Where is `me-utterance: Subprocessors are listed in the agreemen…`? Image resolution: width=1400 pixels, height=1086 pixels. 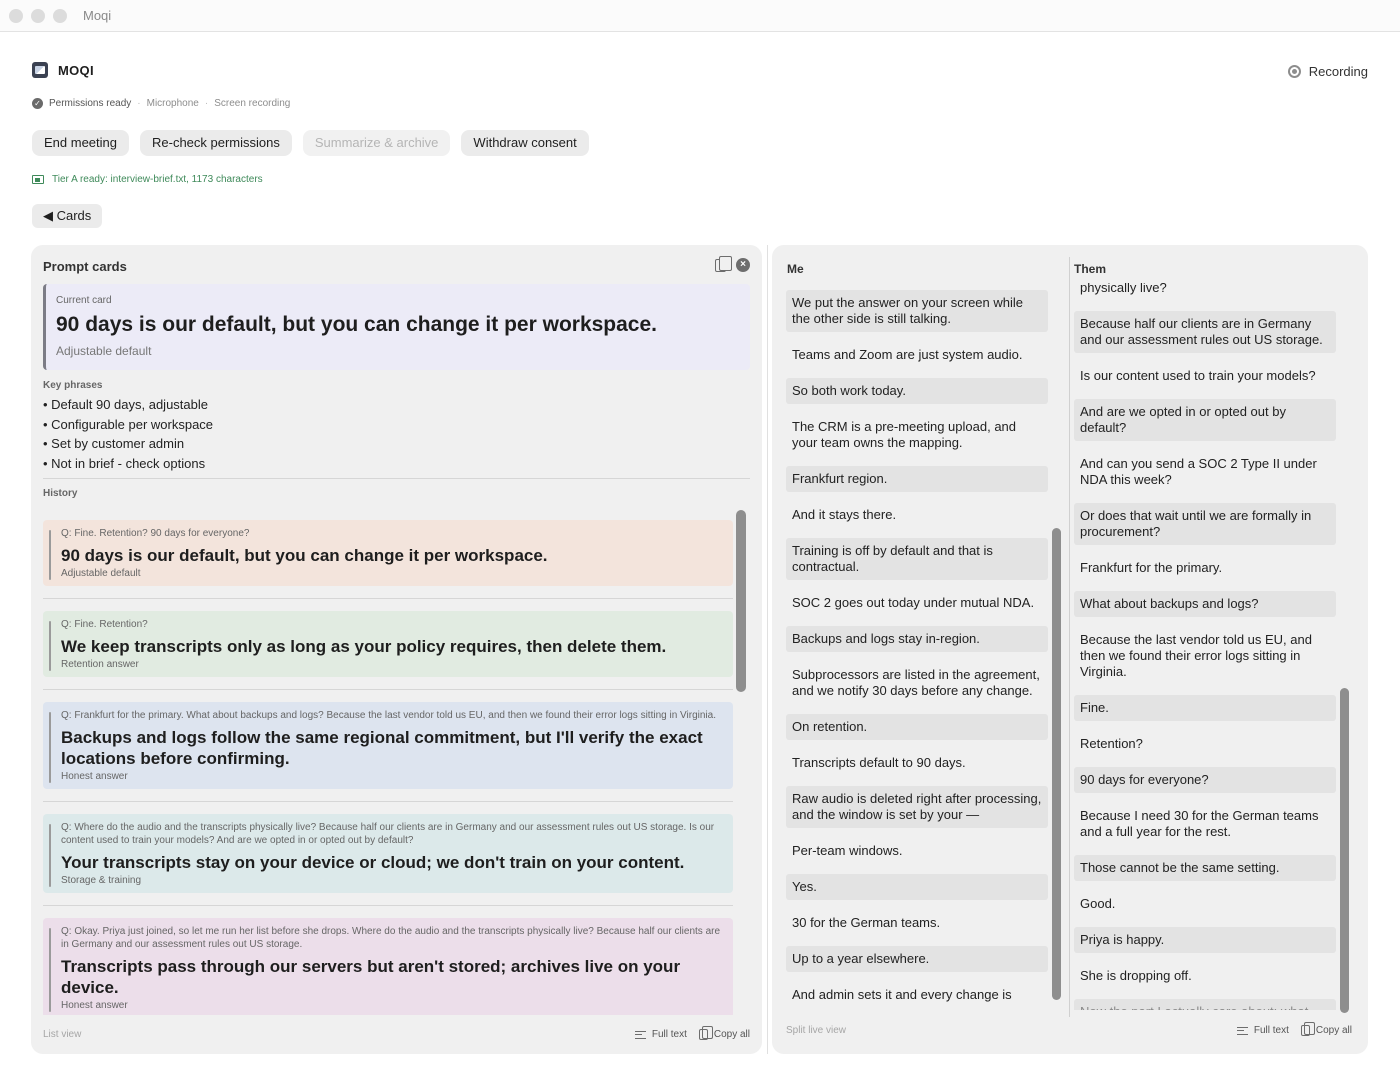
me-utterance: Subprocessors are listed in the agreemen… is located at coordinates (916, 682).